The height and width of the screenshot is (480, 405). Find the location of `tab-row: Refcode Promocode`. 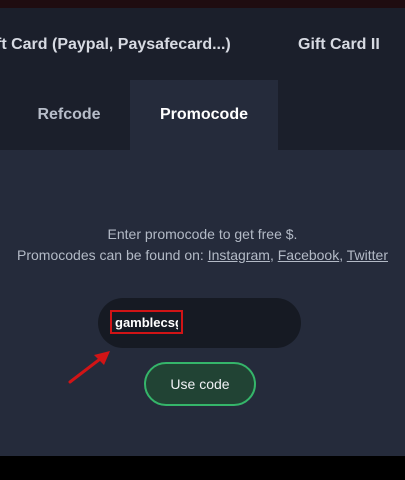

tab-row: Refcode Promocode is located at coordinates (202, 115).